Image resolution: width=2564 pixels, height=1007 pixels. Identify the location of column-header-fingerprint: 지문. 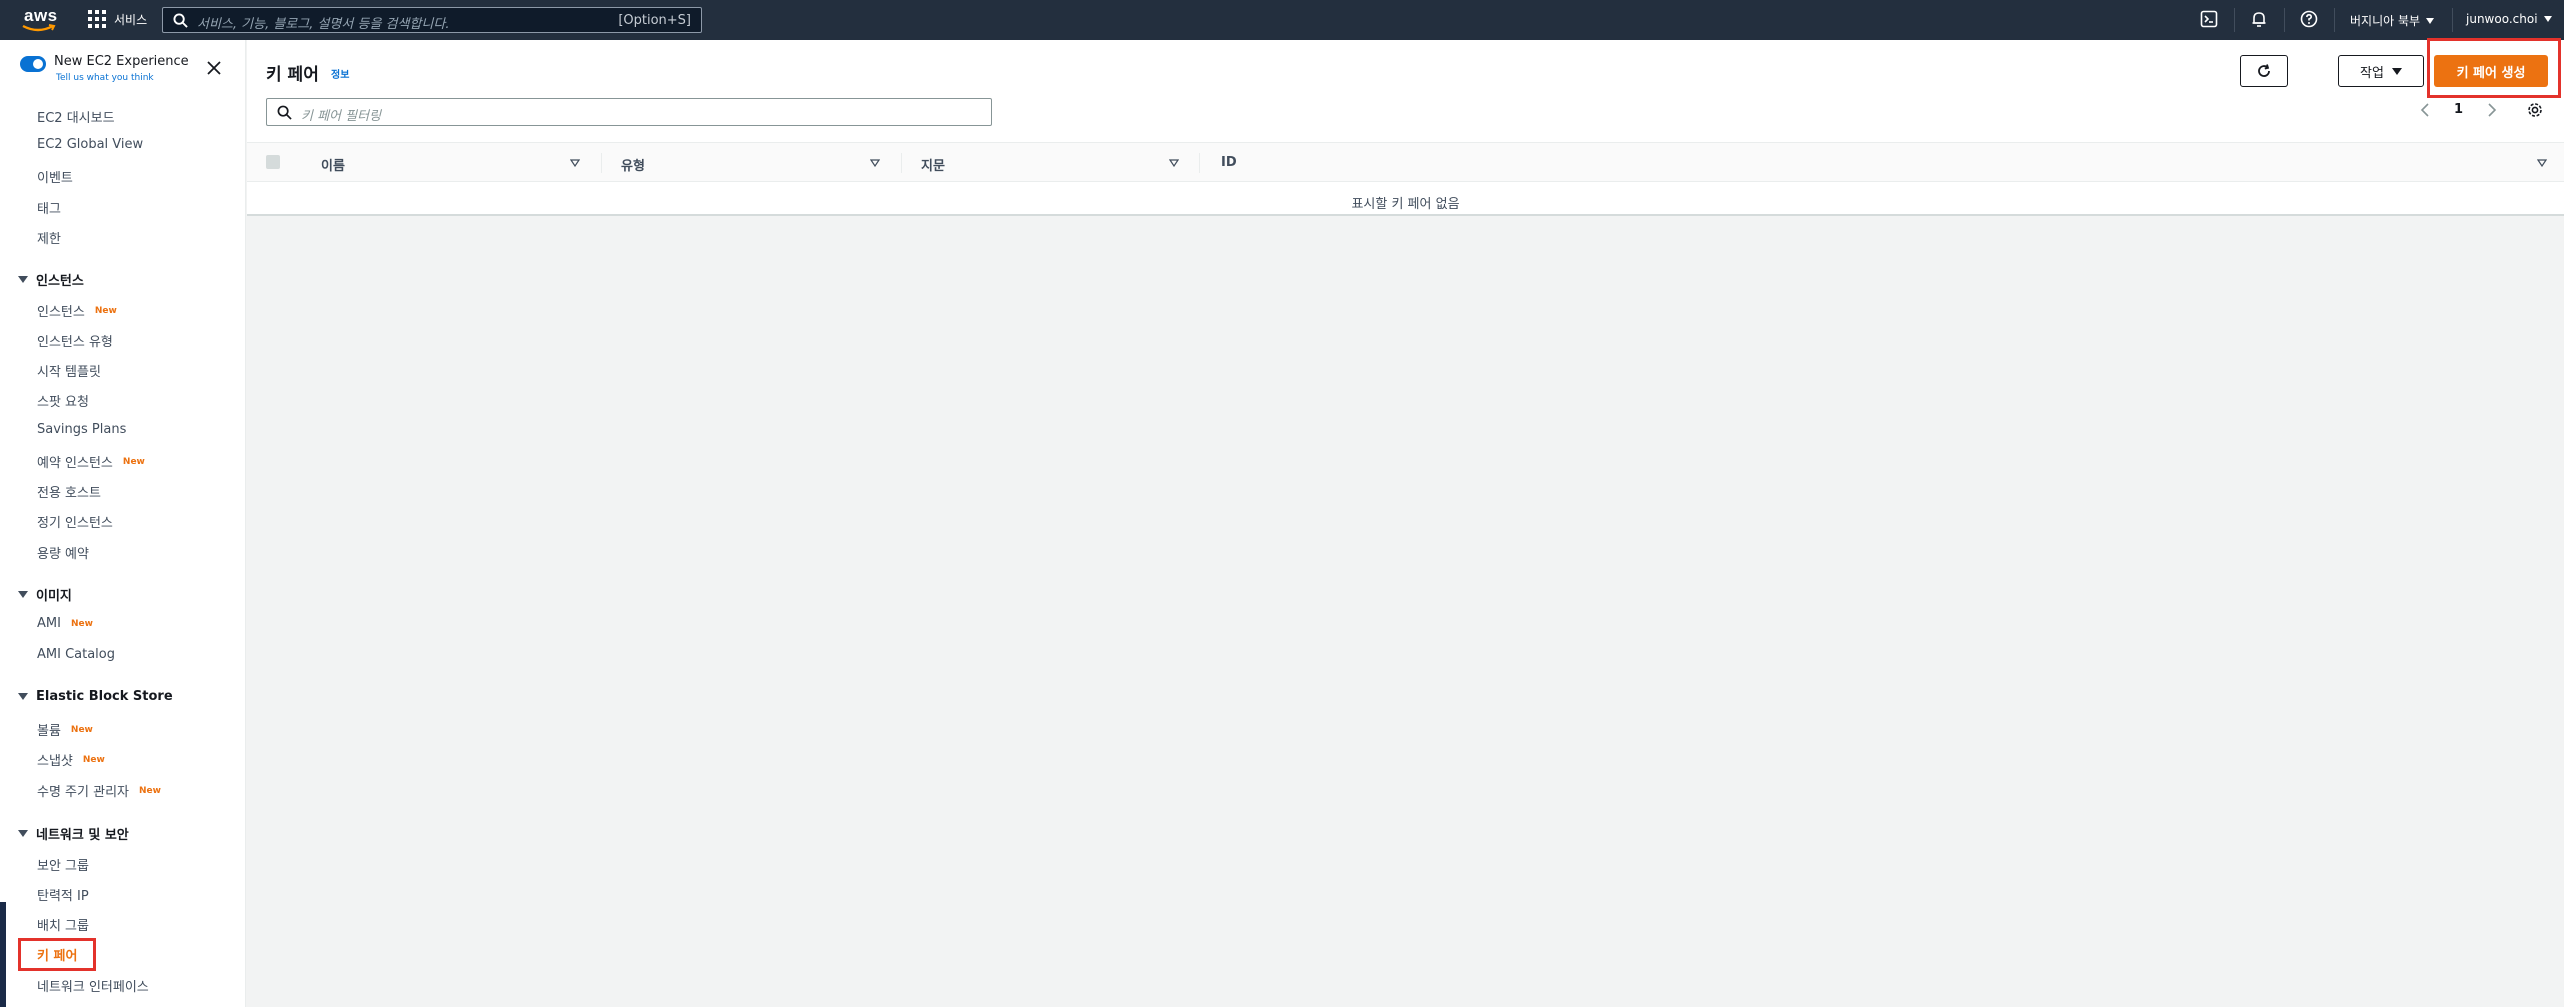
(933, 164).